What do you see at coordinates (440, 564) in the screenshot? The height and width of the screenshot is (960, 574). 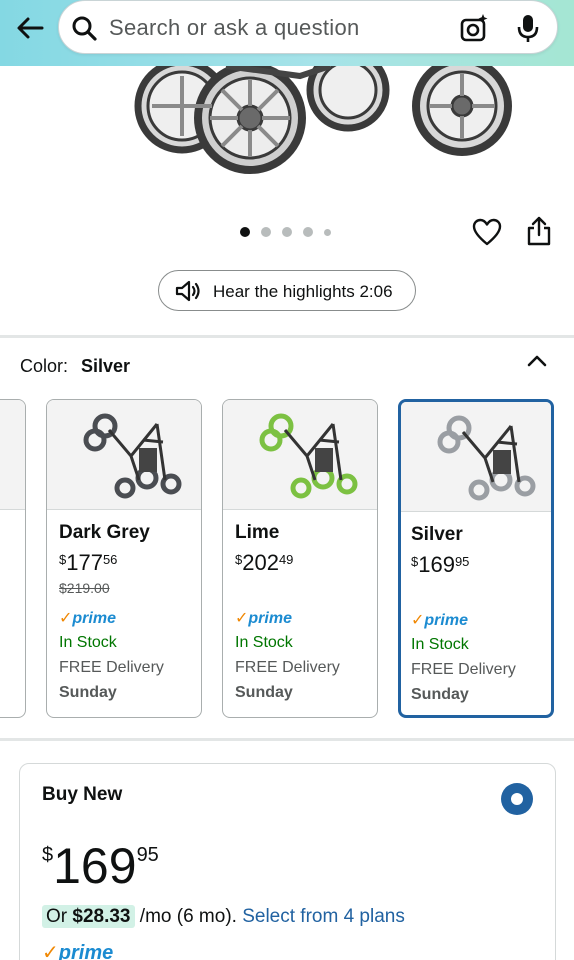 I see `swatch-price: $16995` at bounding box center [440, 564].